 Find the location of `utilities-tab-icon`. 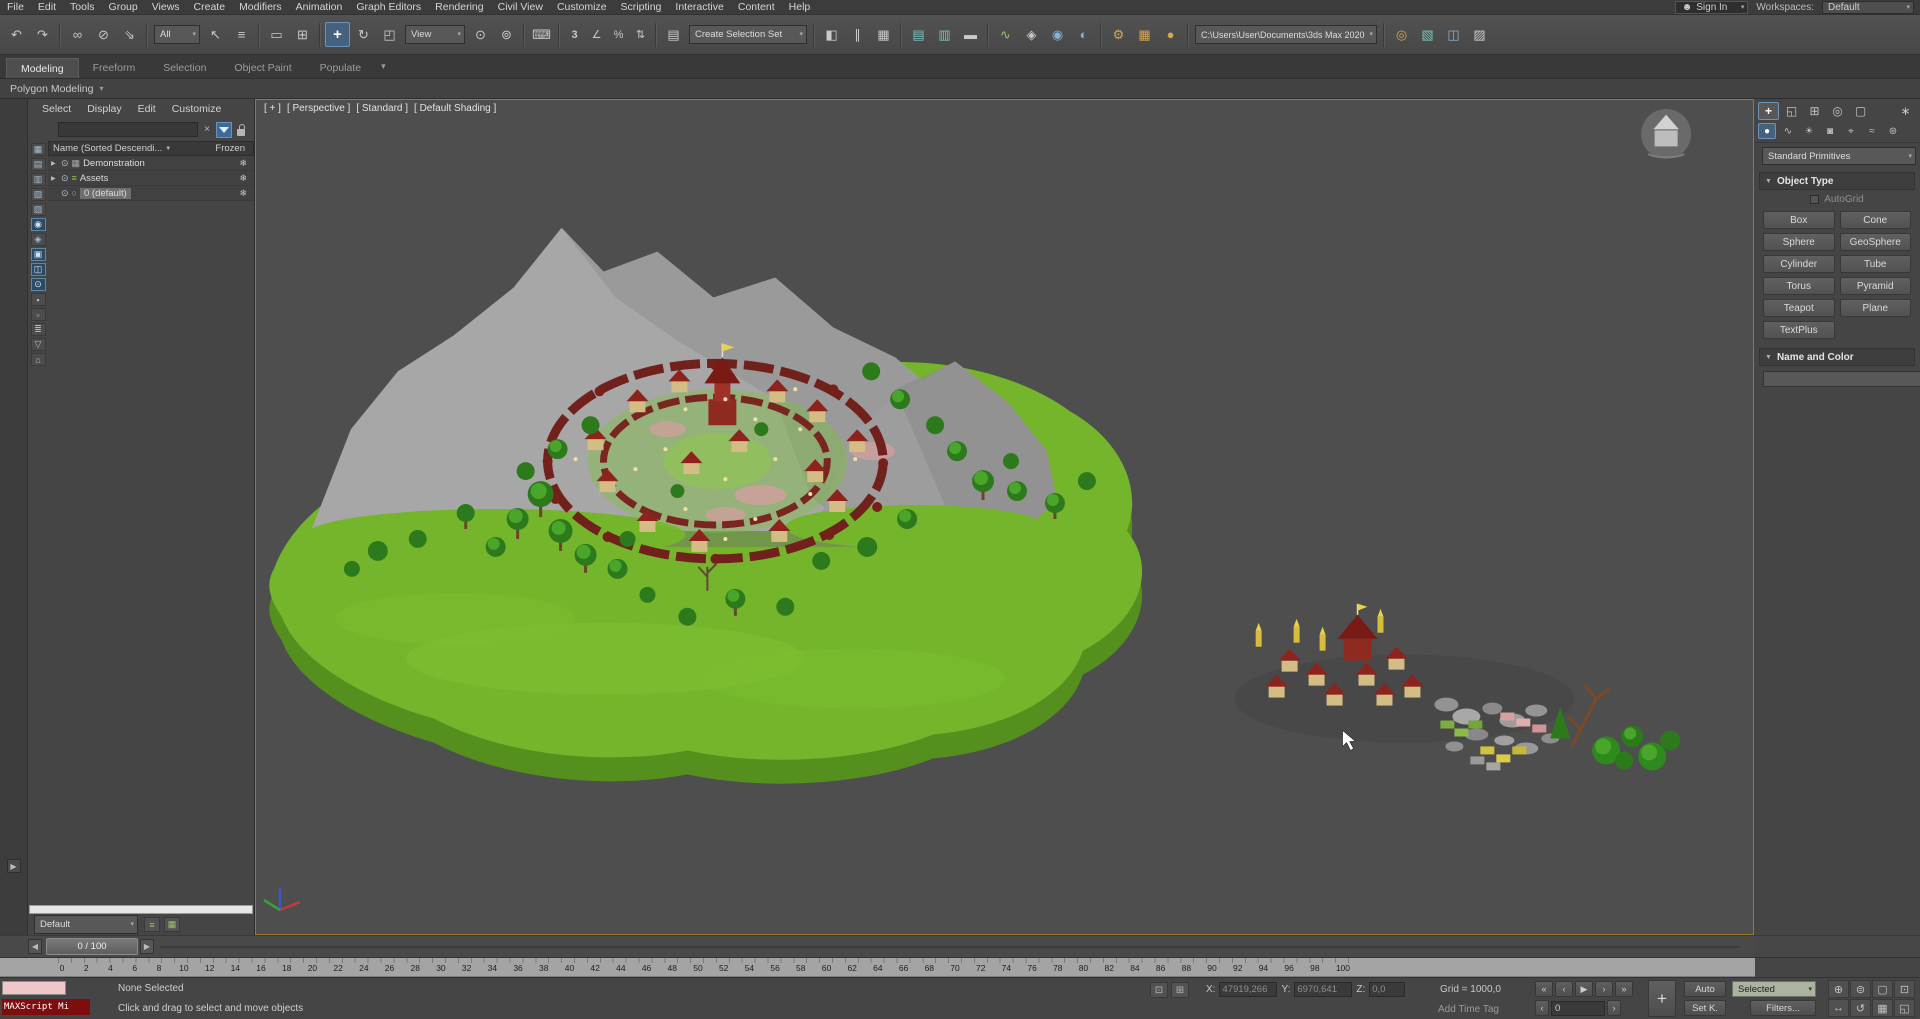

utilities-tab-icon is located at coordinates (1905, 111).